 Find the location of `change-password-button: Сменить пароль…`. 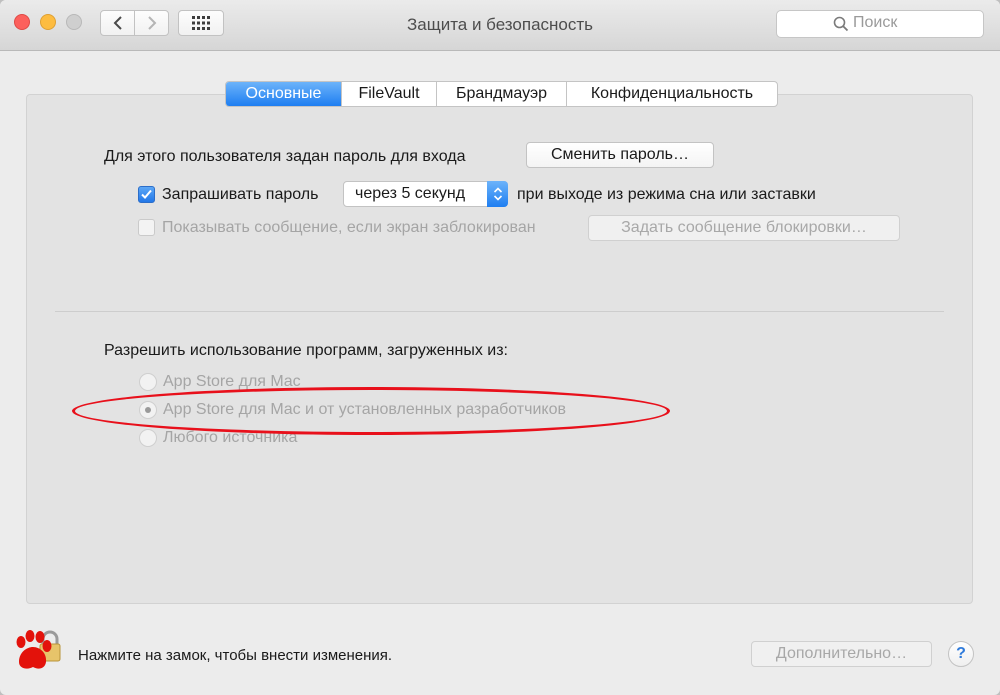

change-password-button: Сменить пароль… is located at coordinates (620, 155).